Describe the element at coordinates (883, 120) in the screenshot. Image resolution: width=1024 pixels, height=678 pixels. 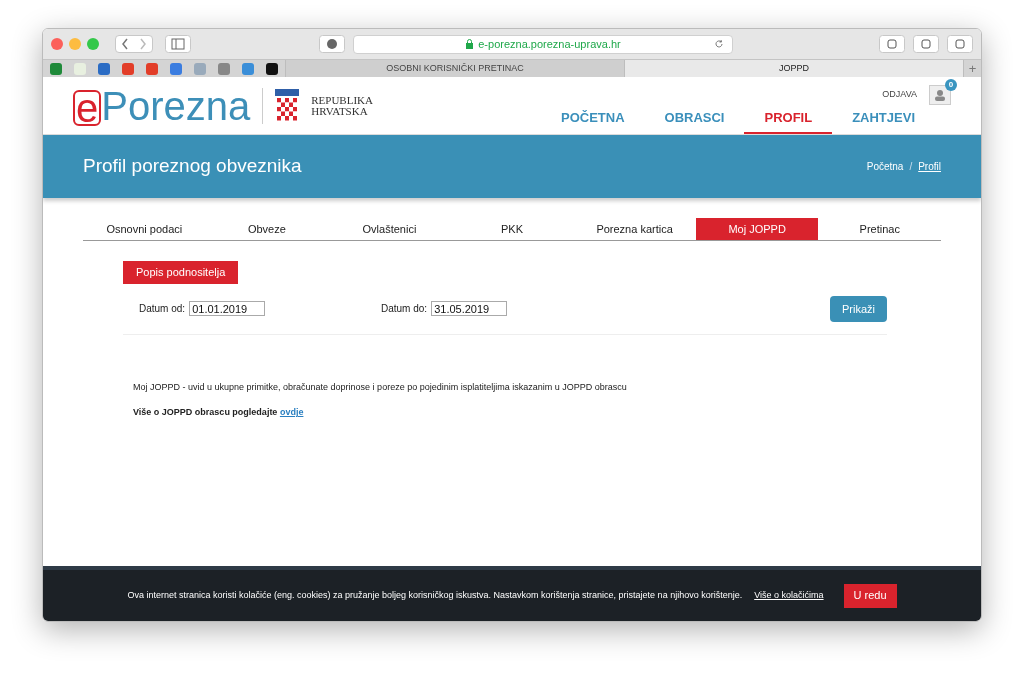
I see `nav-link: ZAHTJEVI` at that location.